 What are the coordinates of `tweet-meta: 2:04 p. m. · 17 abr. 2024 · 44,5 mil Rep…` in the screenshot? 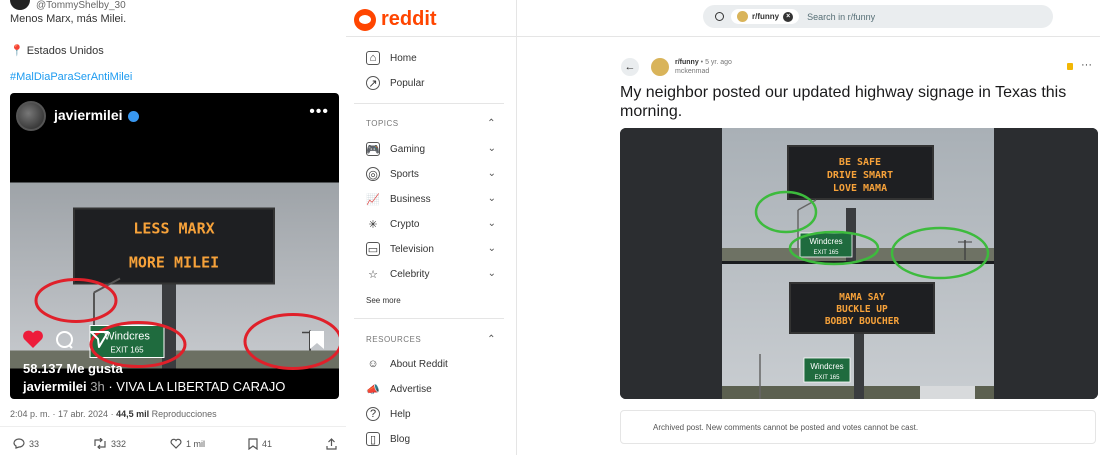 It's located at (113, 414).